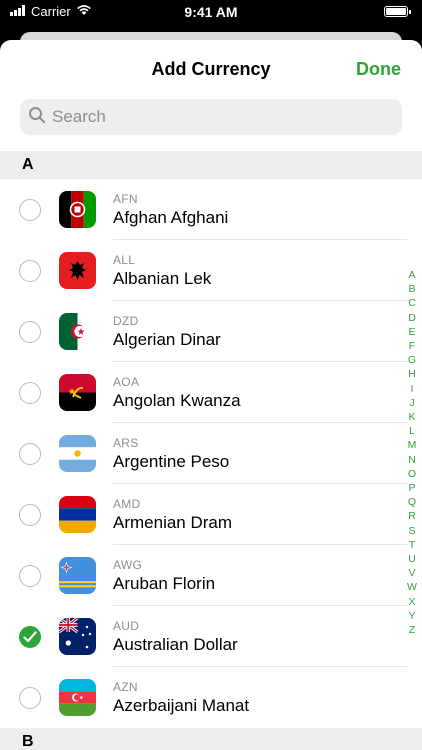 The image size is (422, 750). What do you see at coordinates (126, 626) in the screenshot?
I see `currency-code: AUD` at bounding box center [126, 626].